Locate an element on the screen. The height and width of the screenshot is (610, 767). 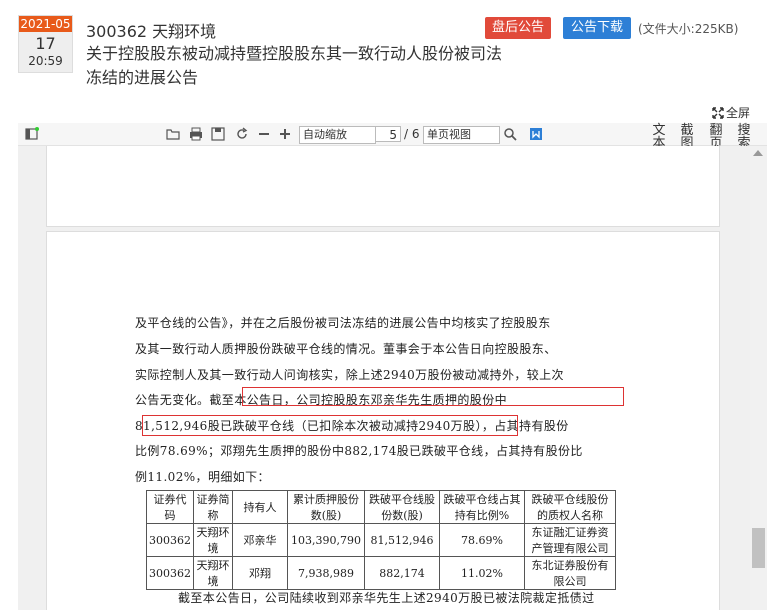
table-cell: 邓翔 is located at coordinates (260, 573).